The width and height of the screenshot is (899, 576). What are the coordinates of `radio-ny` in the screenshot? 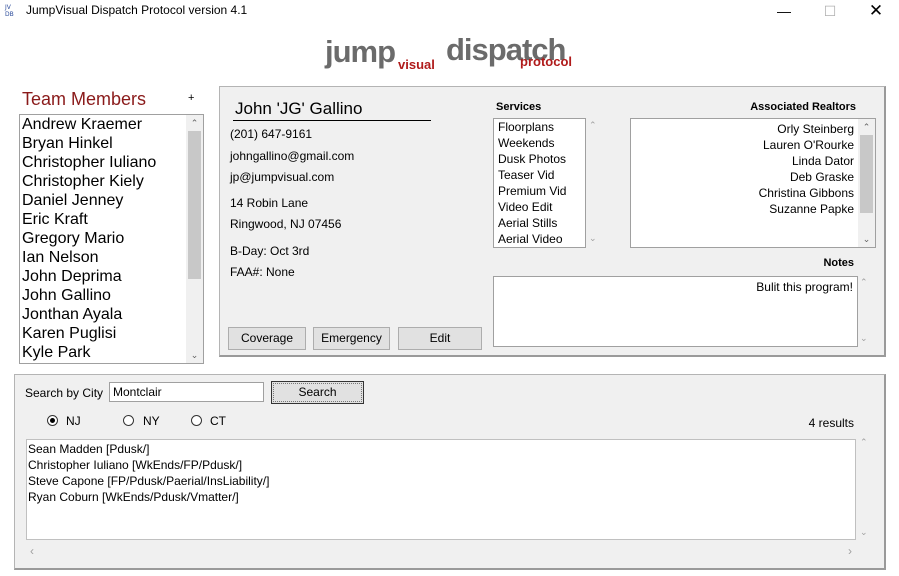 It's located at (128, 420).